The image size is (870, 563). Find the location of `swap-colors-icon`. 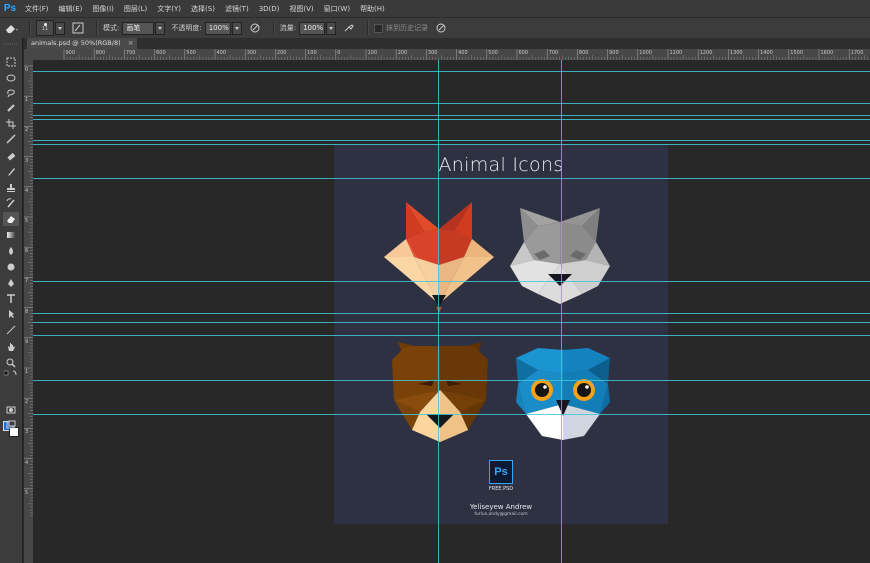

swap-colors-icon is located at coordinates (11, 373).